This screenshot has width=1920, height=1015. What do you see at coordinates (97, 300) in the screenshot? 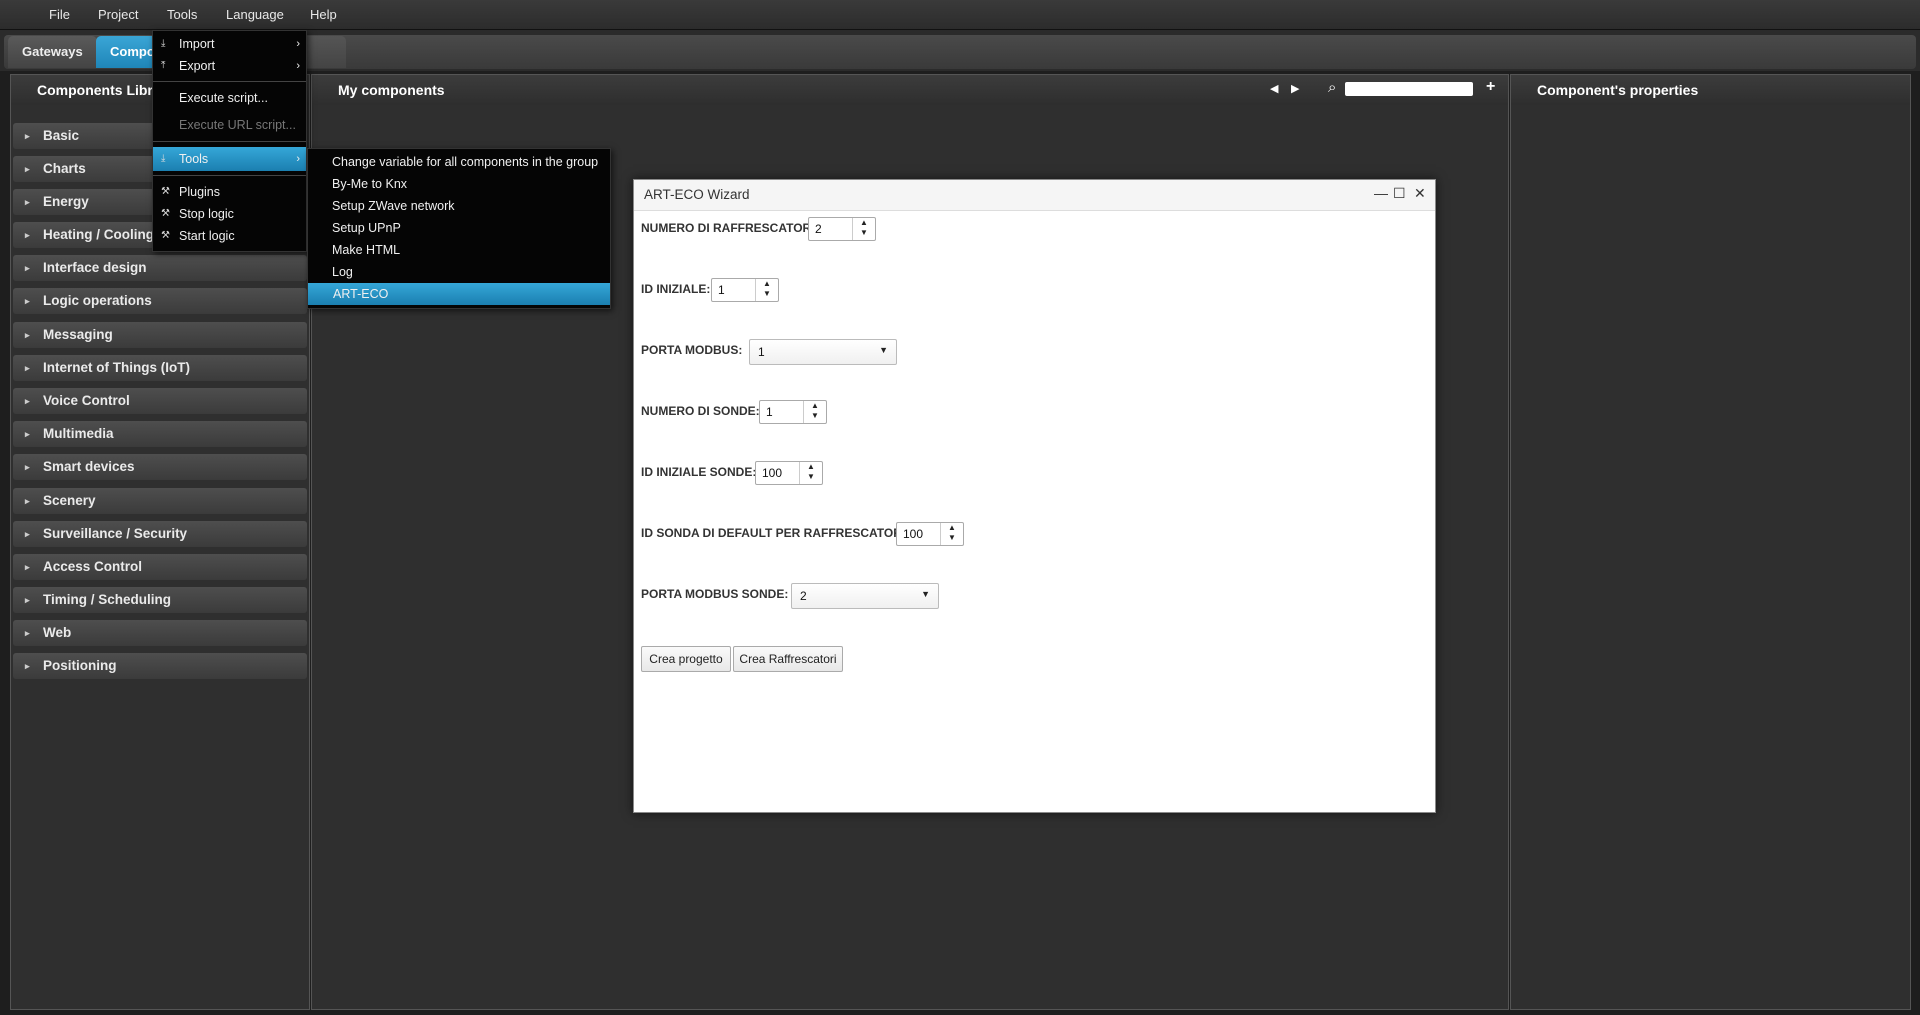
I see `library-item-label: Logic operations` at bounding box center [97, 300].